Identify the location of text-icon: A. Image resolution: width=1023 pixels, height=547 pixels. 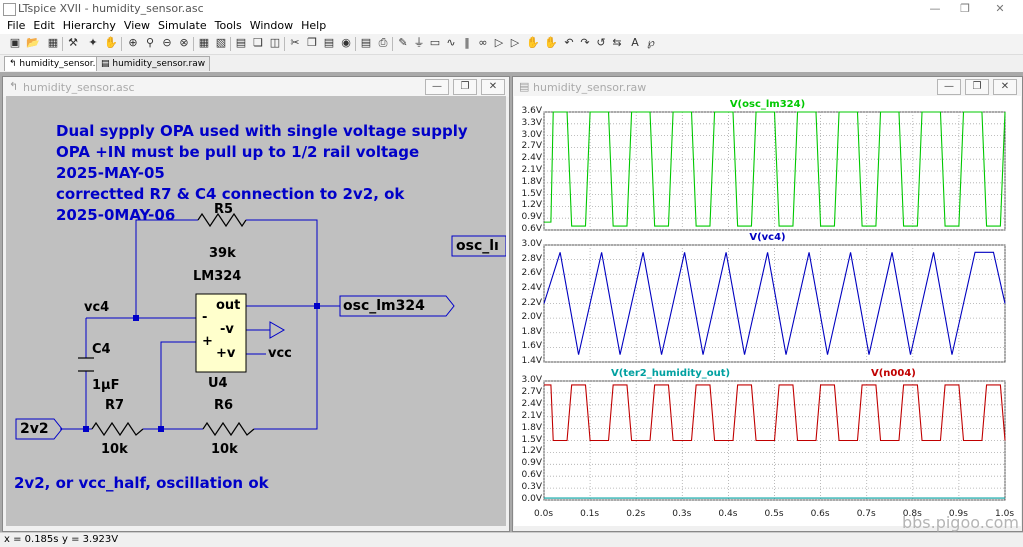
(635, 43).